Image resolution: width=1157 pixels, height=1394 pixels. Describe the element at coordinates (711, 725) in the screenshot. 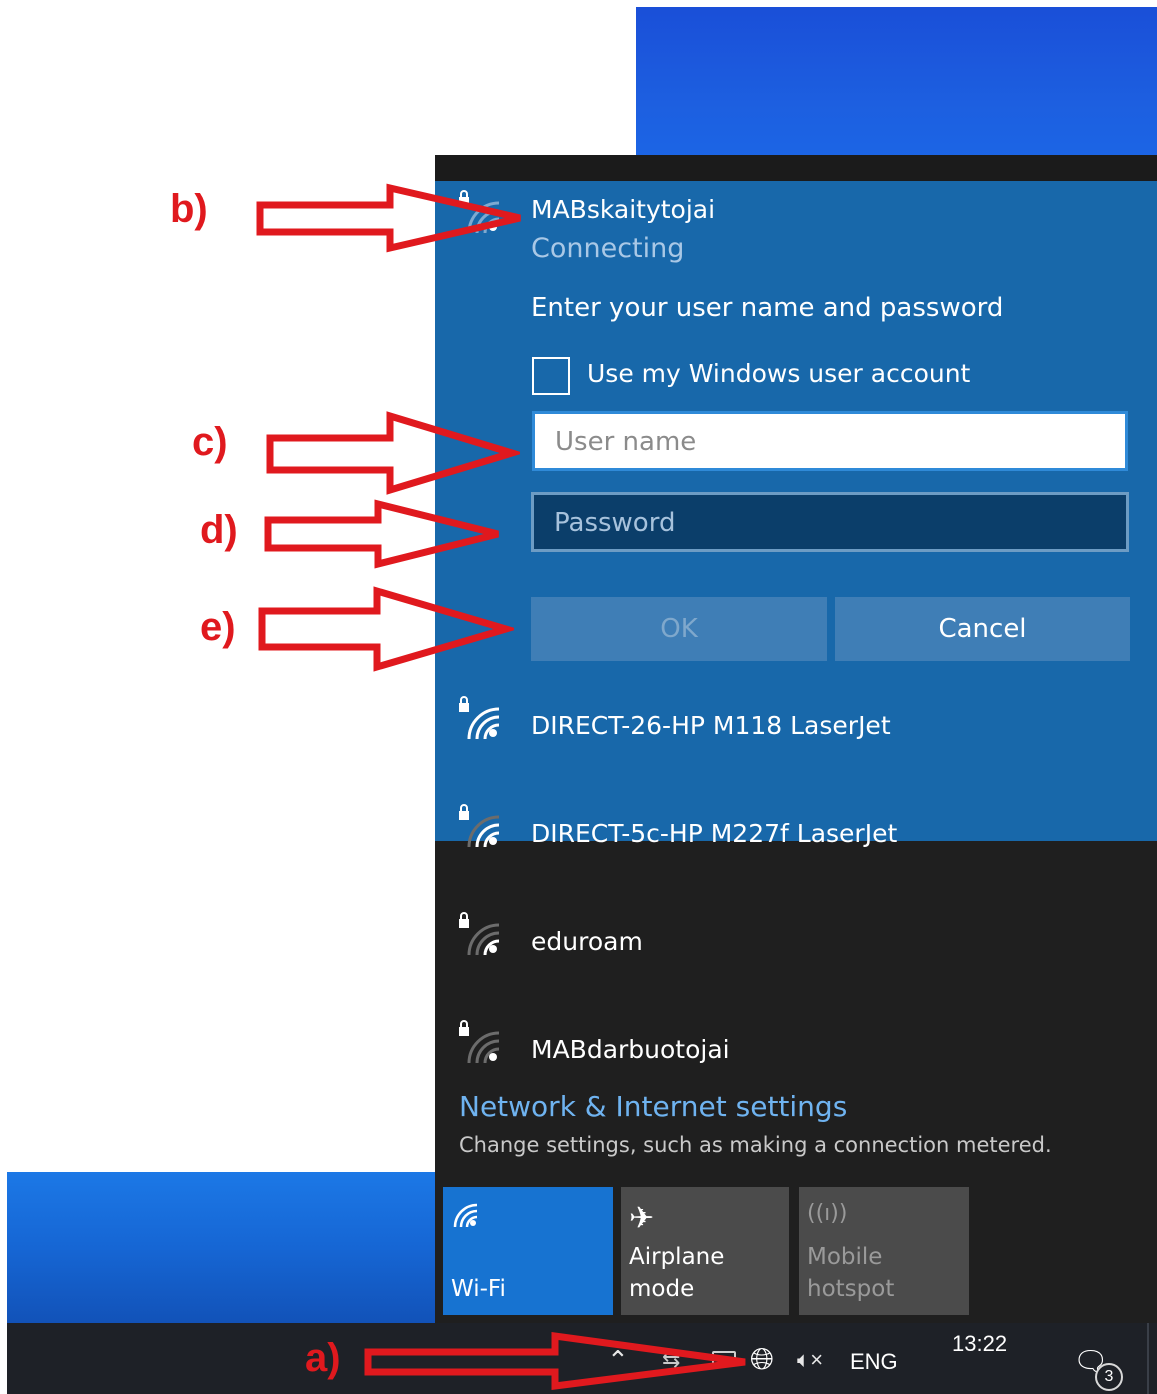

I see `network-name: DIRECT-26-HP M118 LaserJet` at that location.